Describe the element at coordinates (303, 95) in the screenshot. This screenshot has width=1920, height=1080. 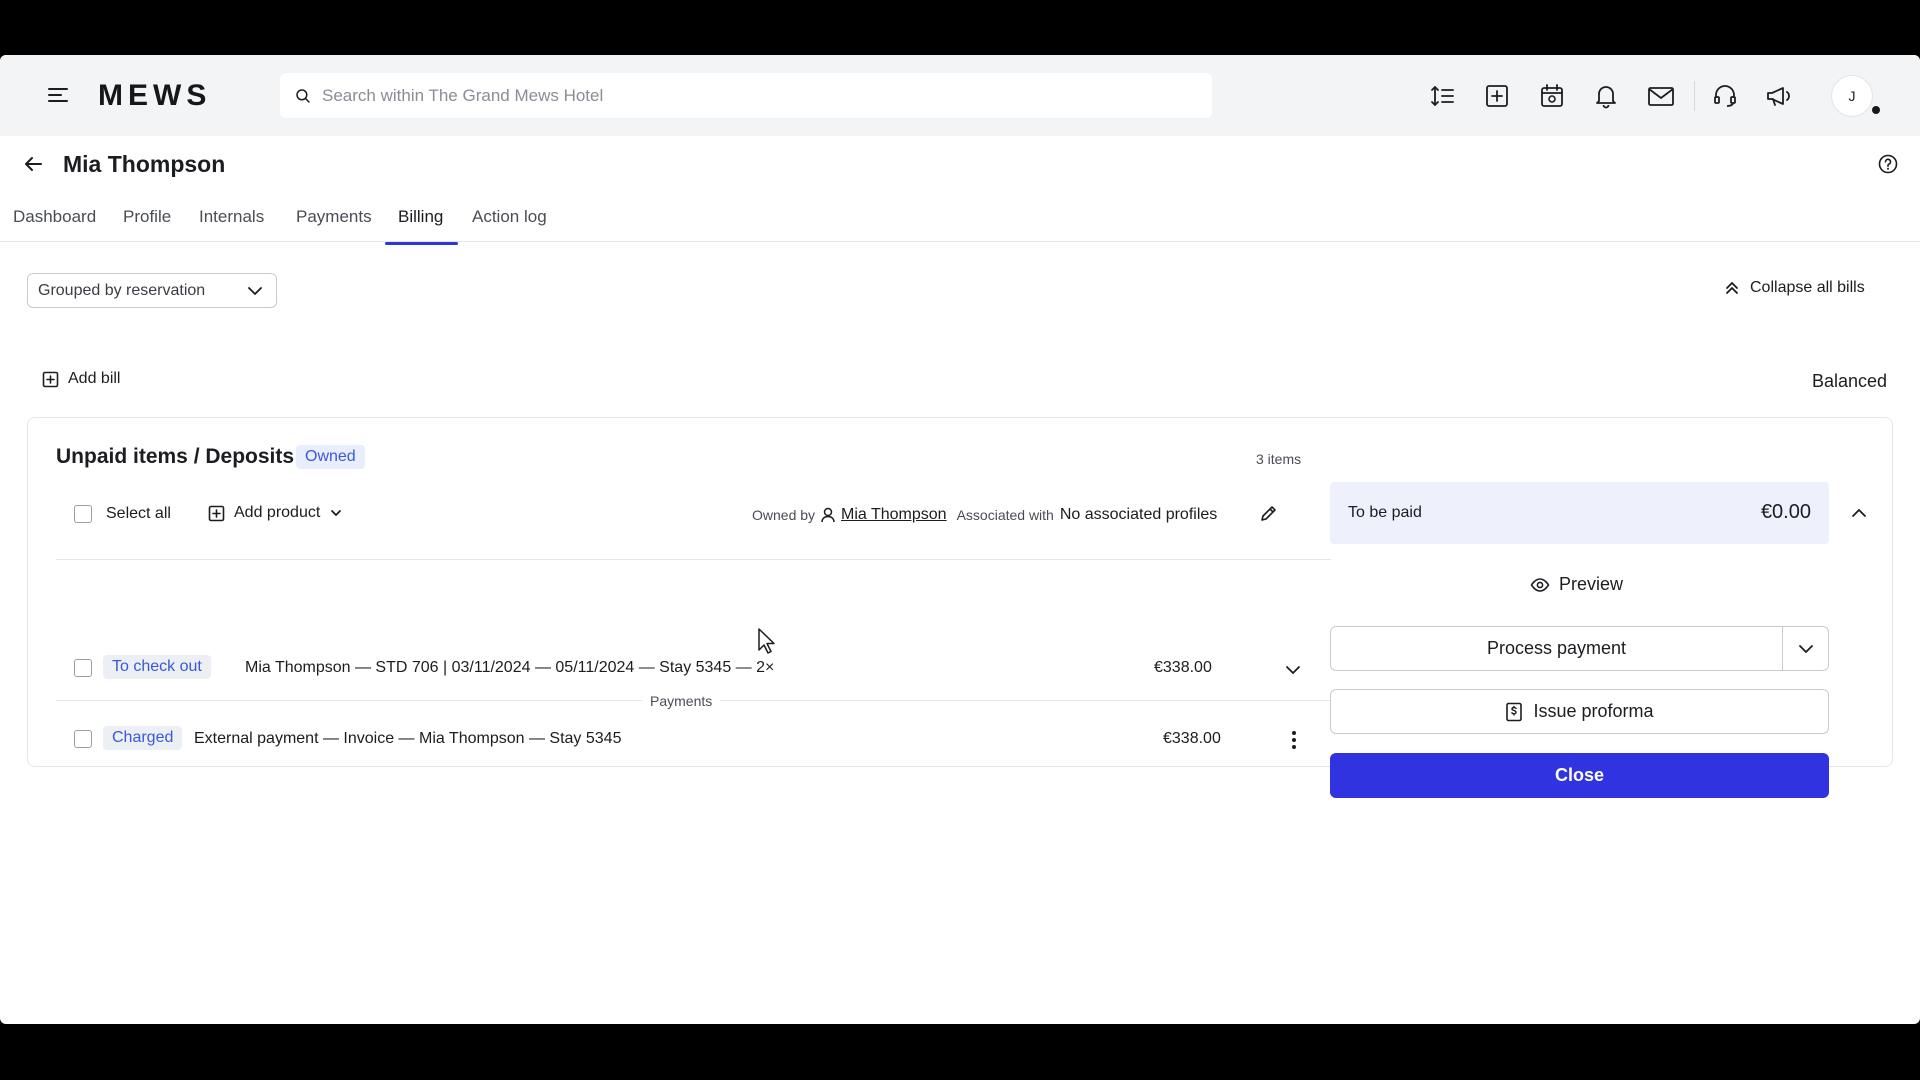
I see `search-icon` at that location.